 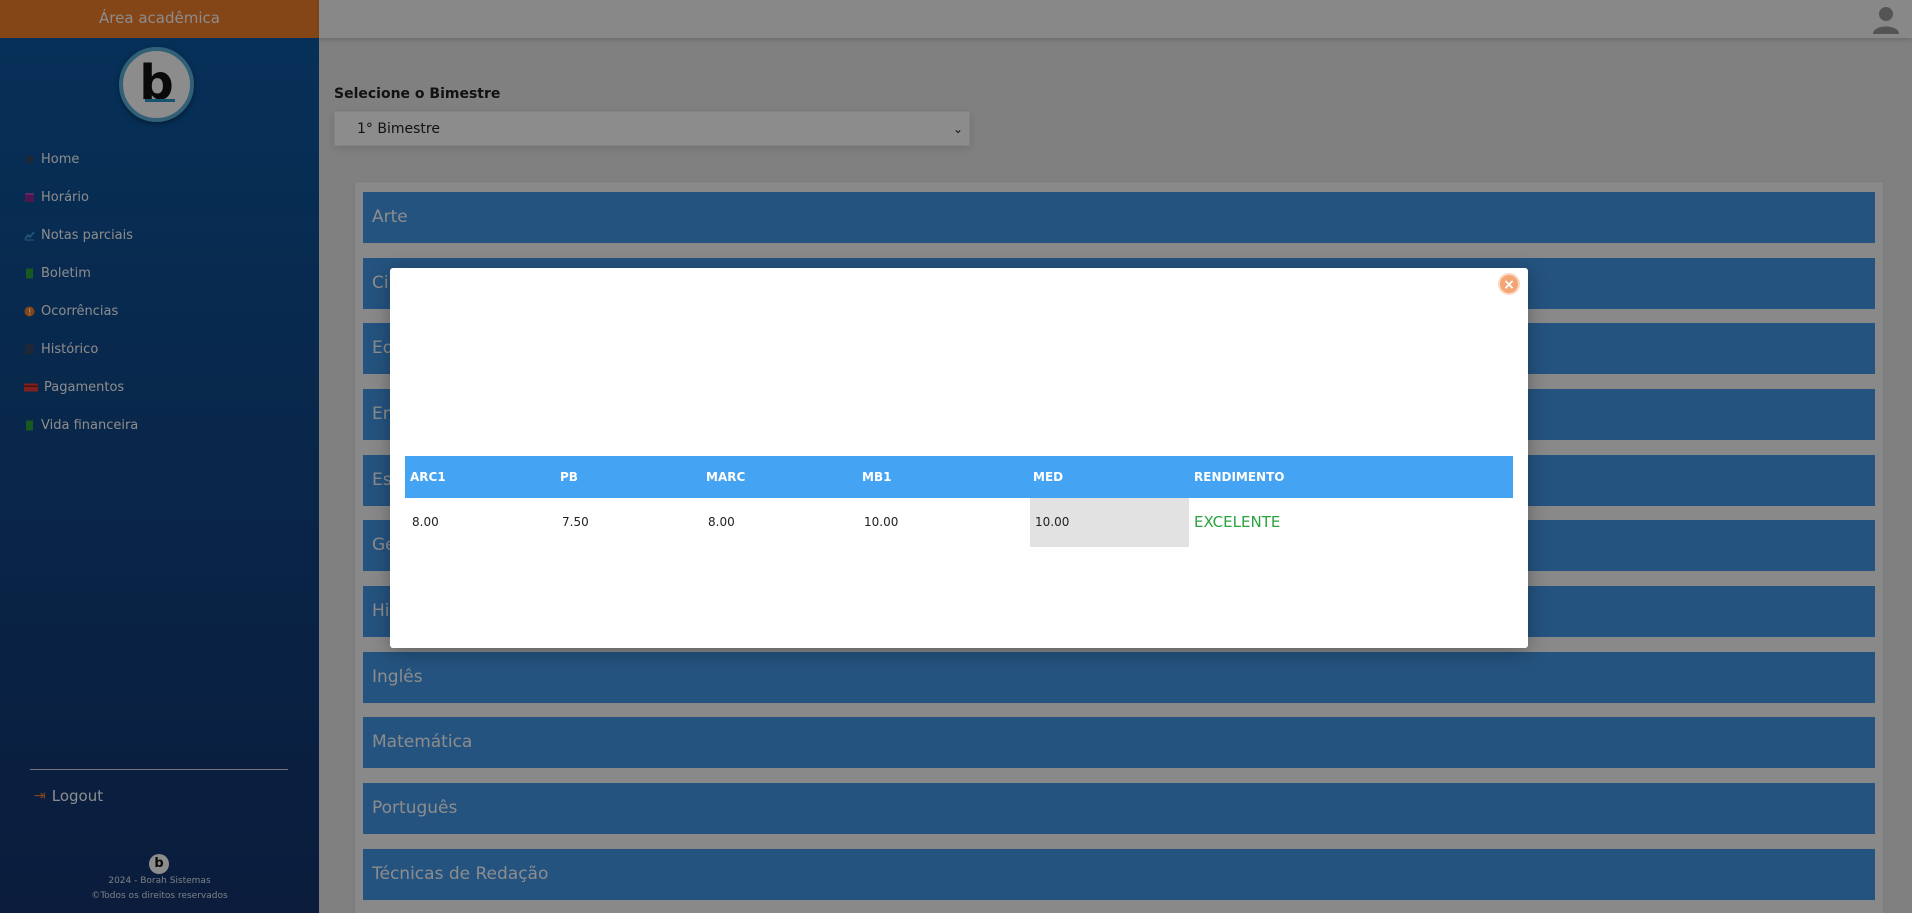 What do you see at coordinates (428, 477) in the screenshot?
I see `column-header: ARC1` at bounding box center [428, 477].